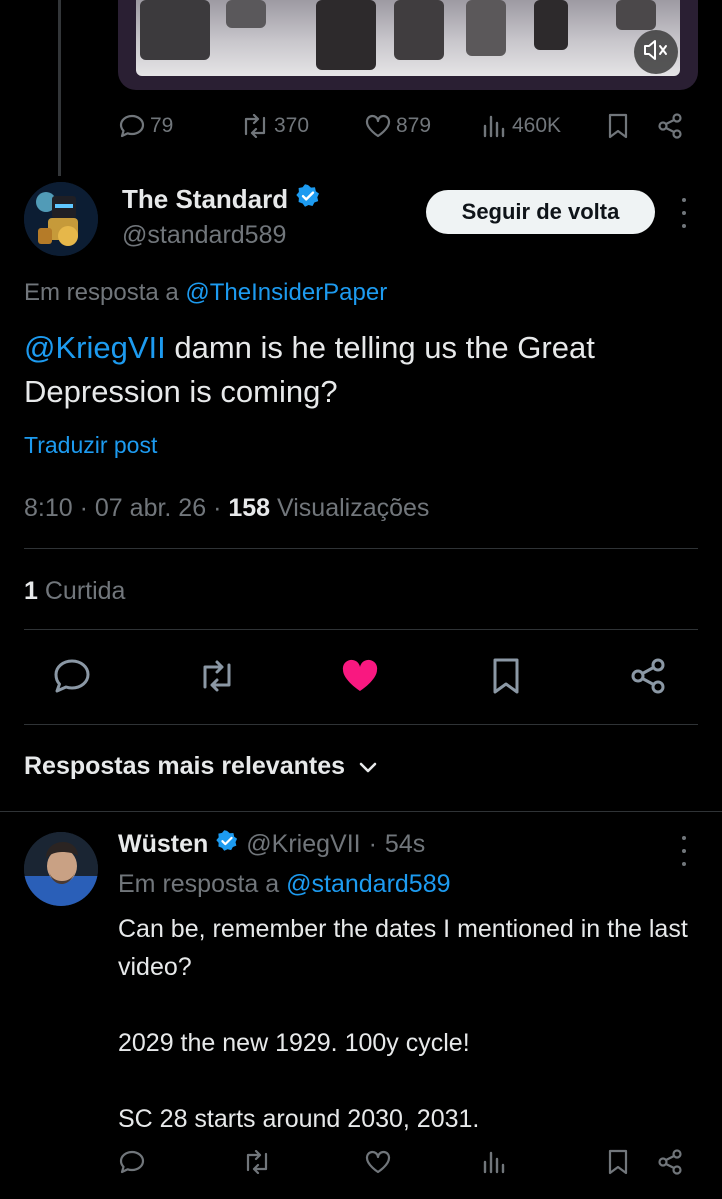  I want to click on reply-to-link: @TheInsiderPaper, so click(286, 292).